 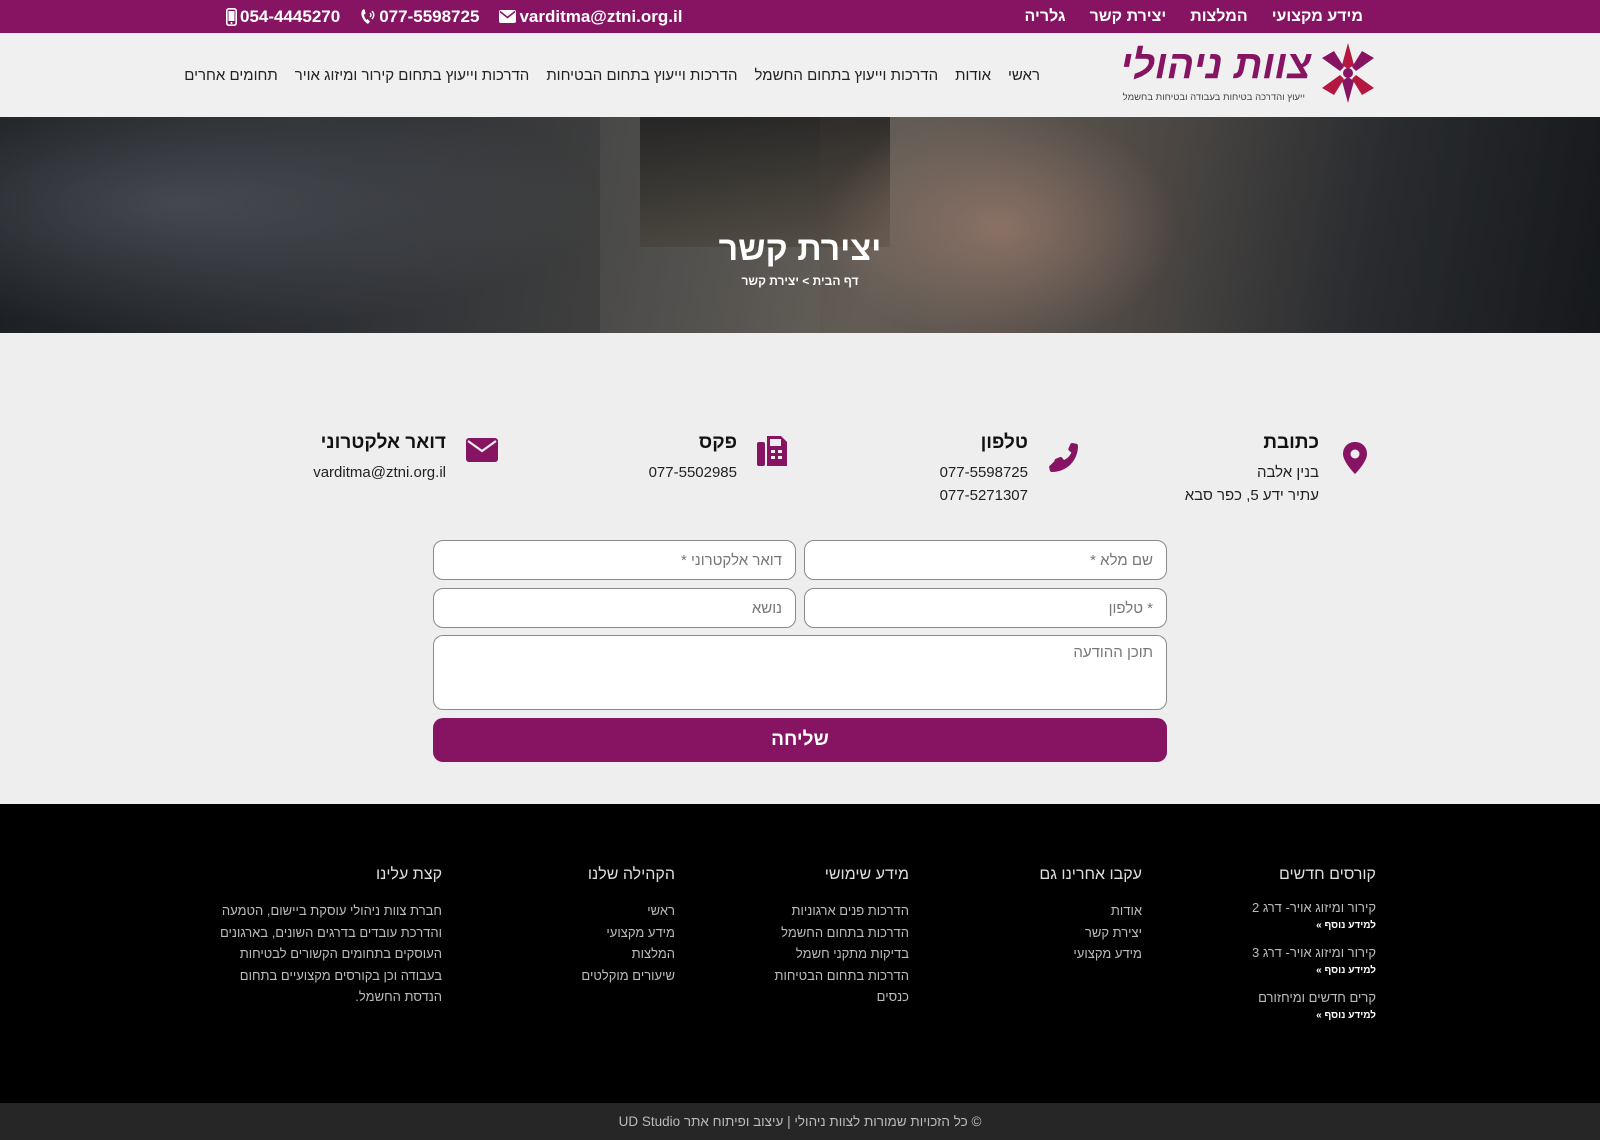 What do you see at coordinates (1004, 442) in the screenshot?
I see `info-phone-title: טלפון` at bounding box center [1004, 442].